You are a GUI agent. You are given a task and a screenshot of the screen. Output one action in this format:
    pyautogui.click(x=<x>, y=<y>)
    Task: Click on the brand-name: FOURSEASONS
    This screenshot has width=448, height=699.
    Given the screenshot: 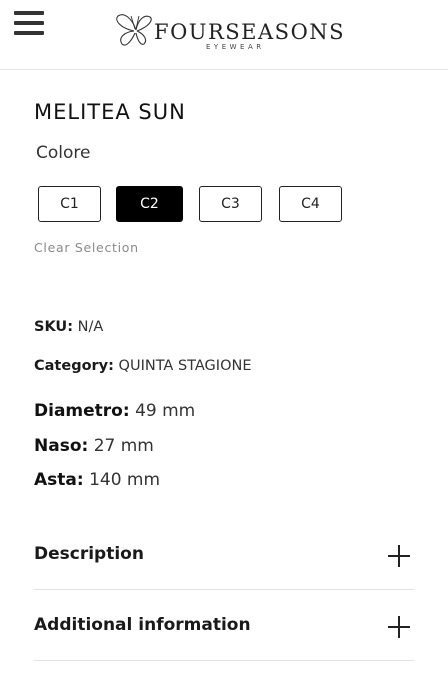 What is the action you would take?
    pyautogui.click(x=250, y=32)
    